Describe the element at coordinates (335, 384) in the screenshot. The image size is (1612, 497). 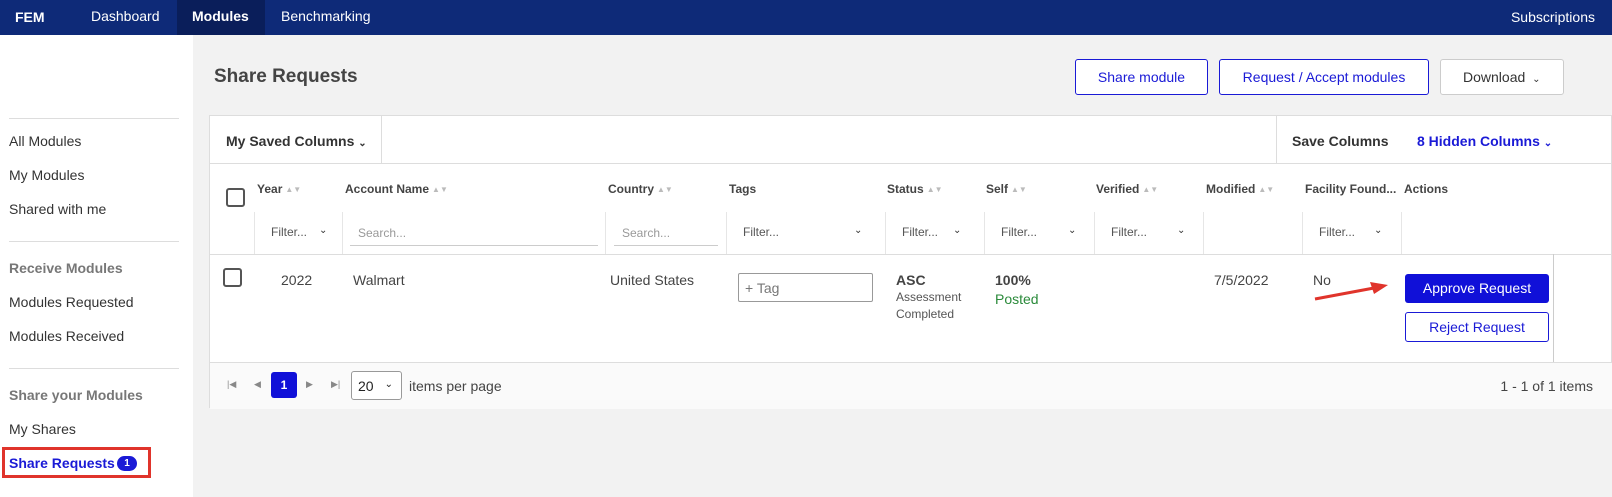
I see `last-page-icon: ▶|` at that location.